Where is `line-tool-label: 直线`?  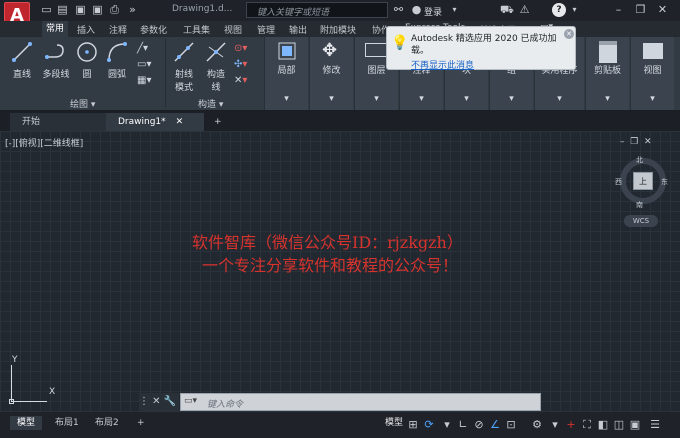
line-tool-label: 直线 is located at coordinates (21, 75).